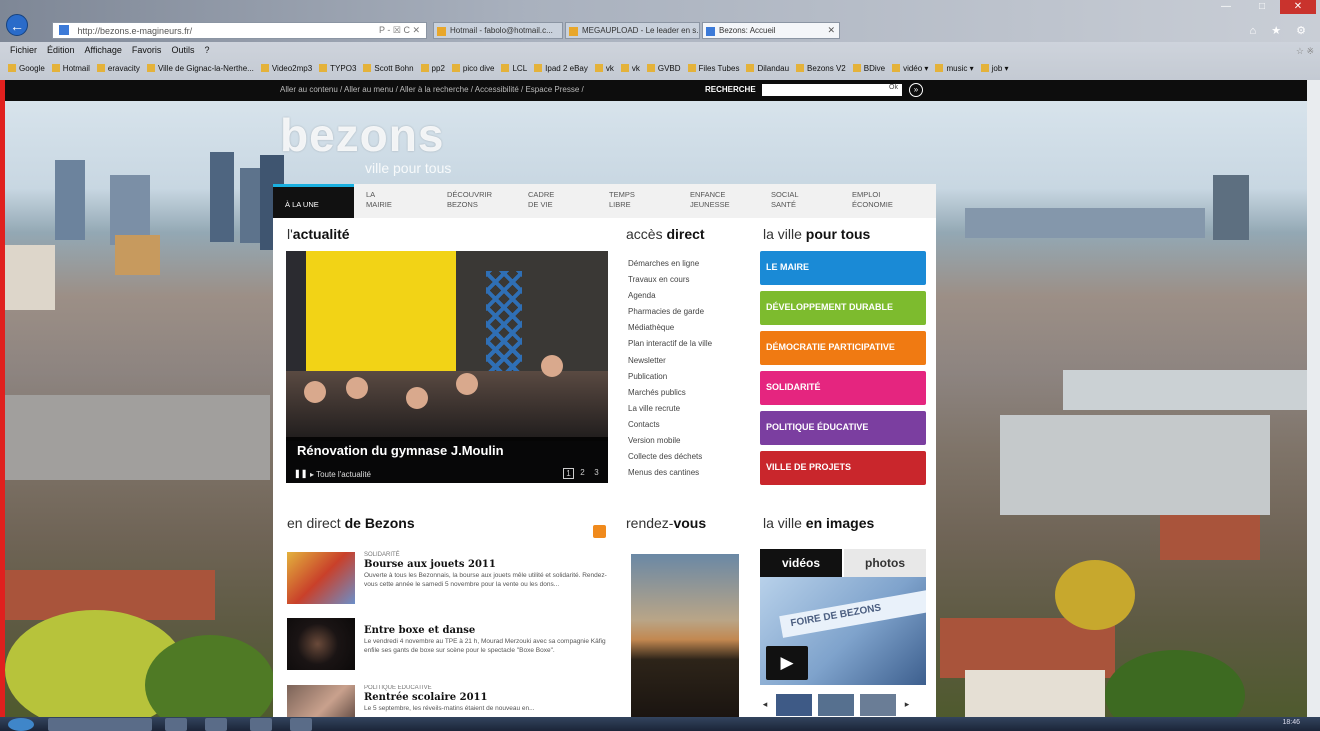 The image size is (1320, 731). Describe the element at coordinates (70, 72) in the screenshot. I see `favorite-item: Hotmail` at that location.